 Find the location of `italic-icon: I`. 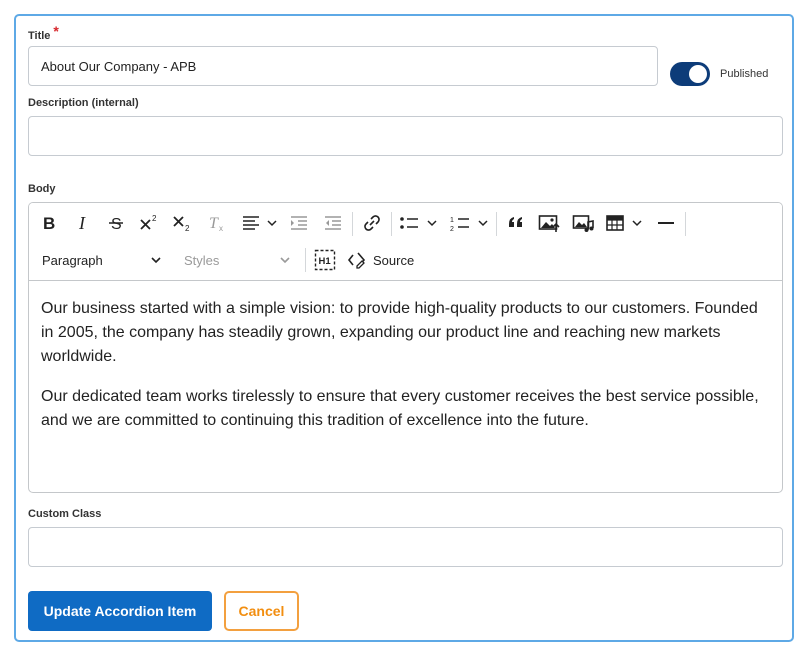

italic-icon: I is located at coordinates (83, 223).